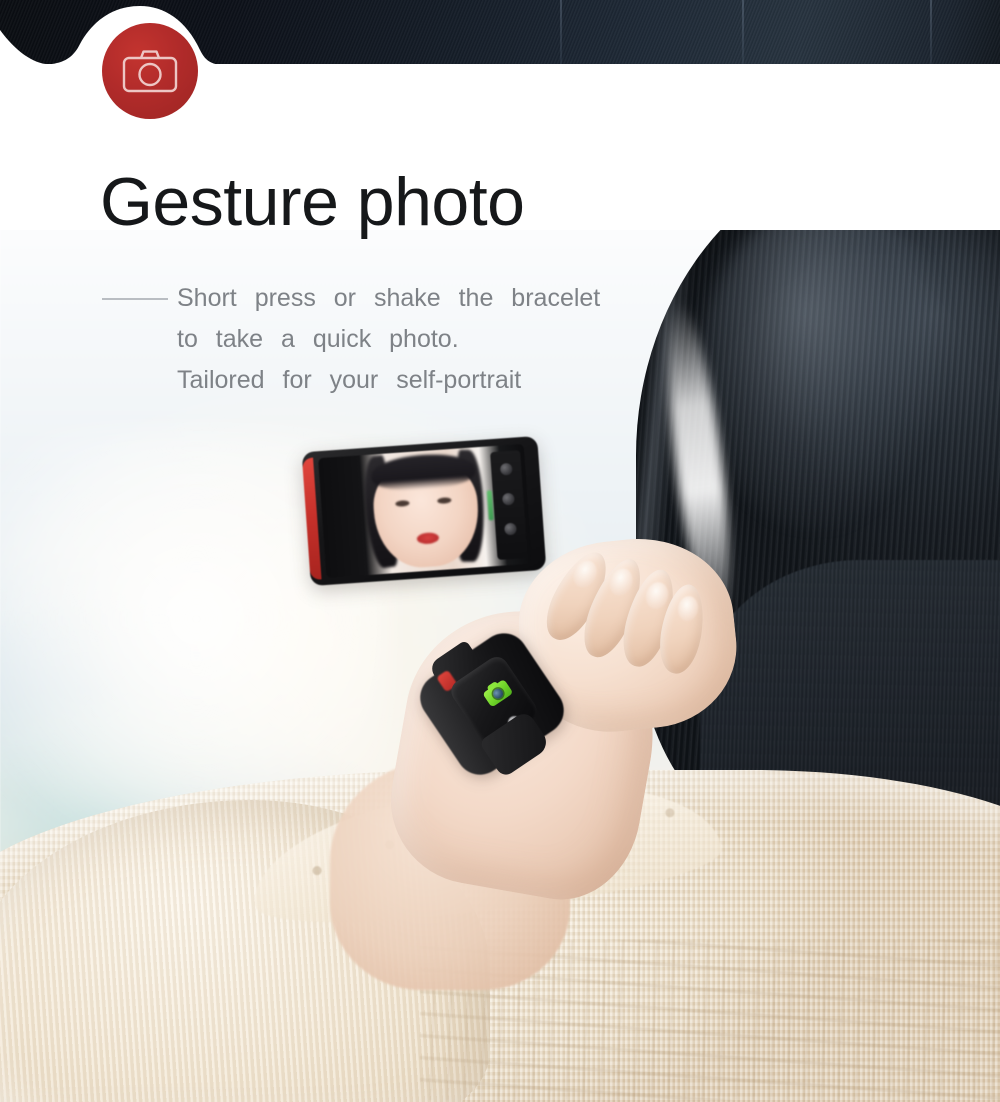  Describe the element at coordinates (389, 298) in the screenshot. I see `description-text-1: Short press or shake the bracelet` at that location.